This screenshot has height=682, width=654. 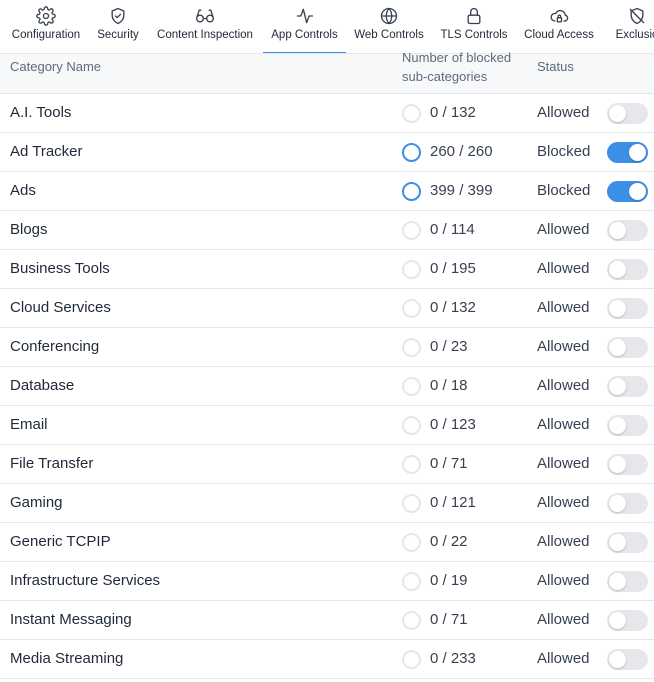 I want to click on category-name: Conferencing, so click(x=55, y=346).